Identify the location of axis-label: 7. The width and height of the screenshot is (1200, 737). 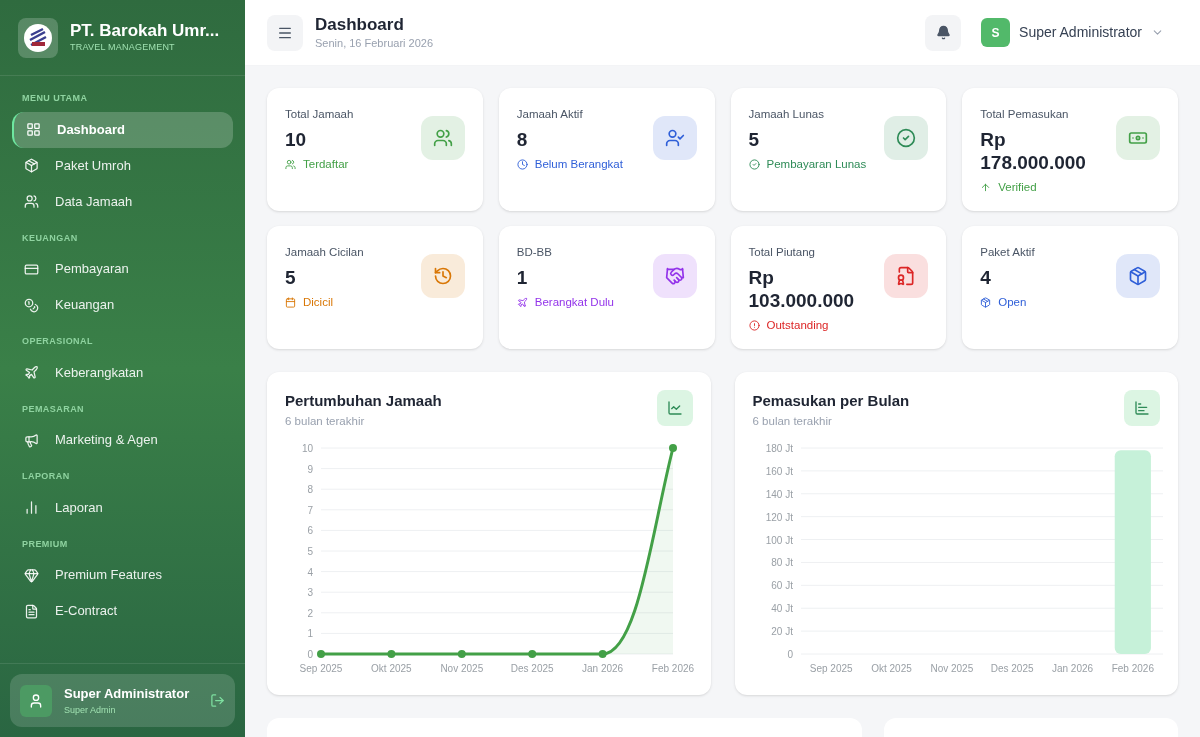
(310, 510).